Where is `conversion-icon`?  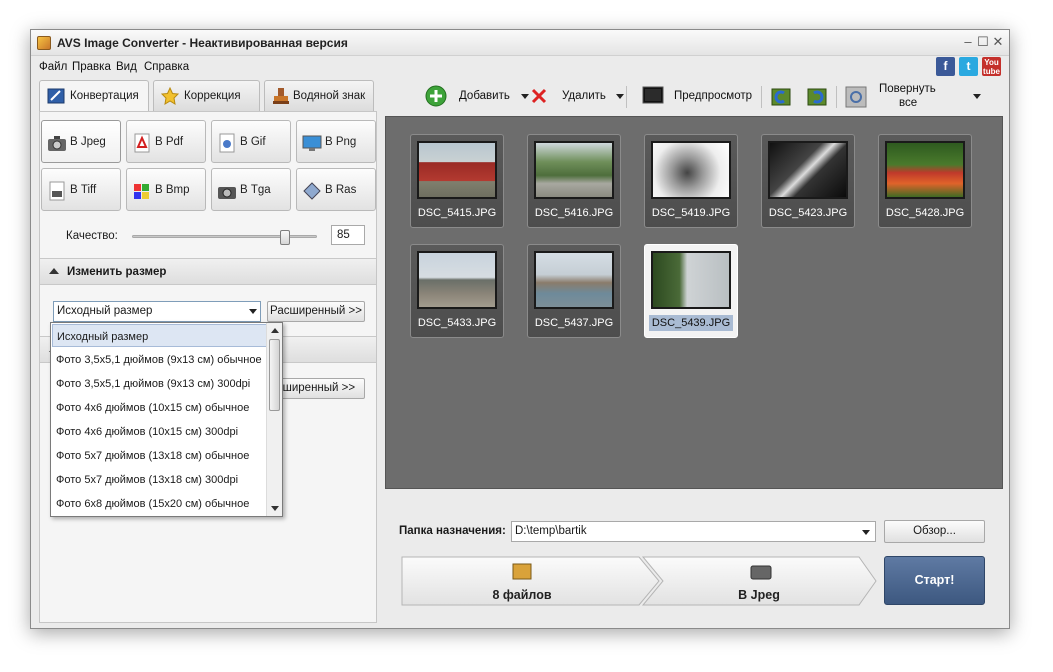 conversion-icon is located at coordinates (56, 96).